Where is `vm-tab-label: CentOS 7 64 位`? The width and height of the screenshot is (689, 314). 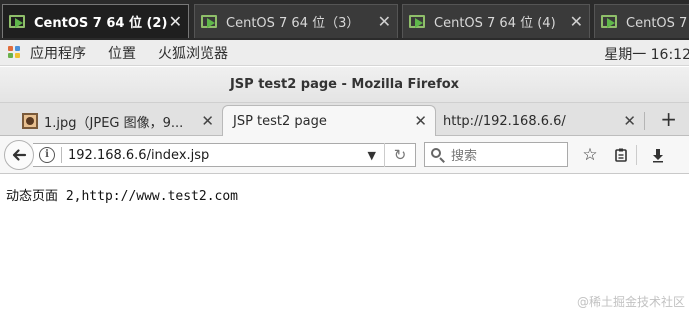 vm-tab-label: CentOS 7 64 位 is located at coordinates (657, 23).